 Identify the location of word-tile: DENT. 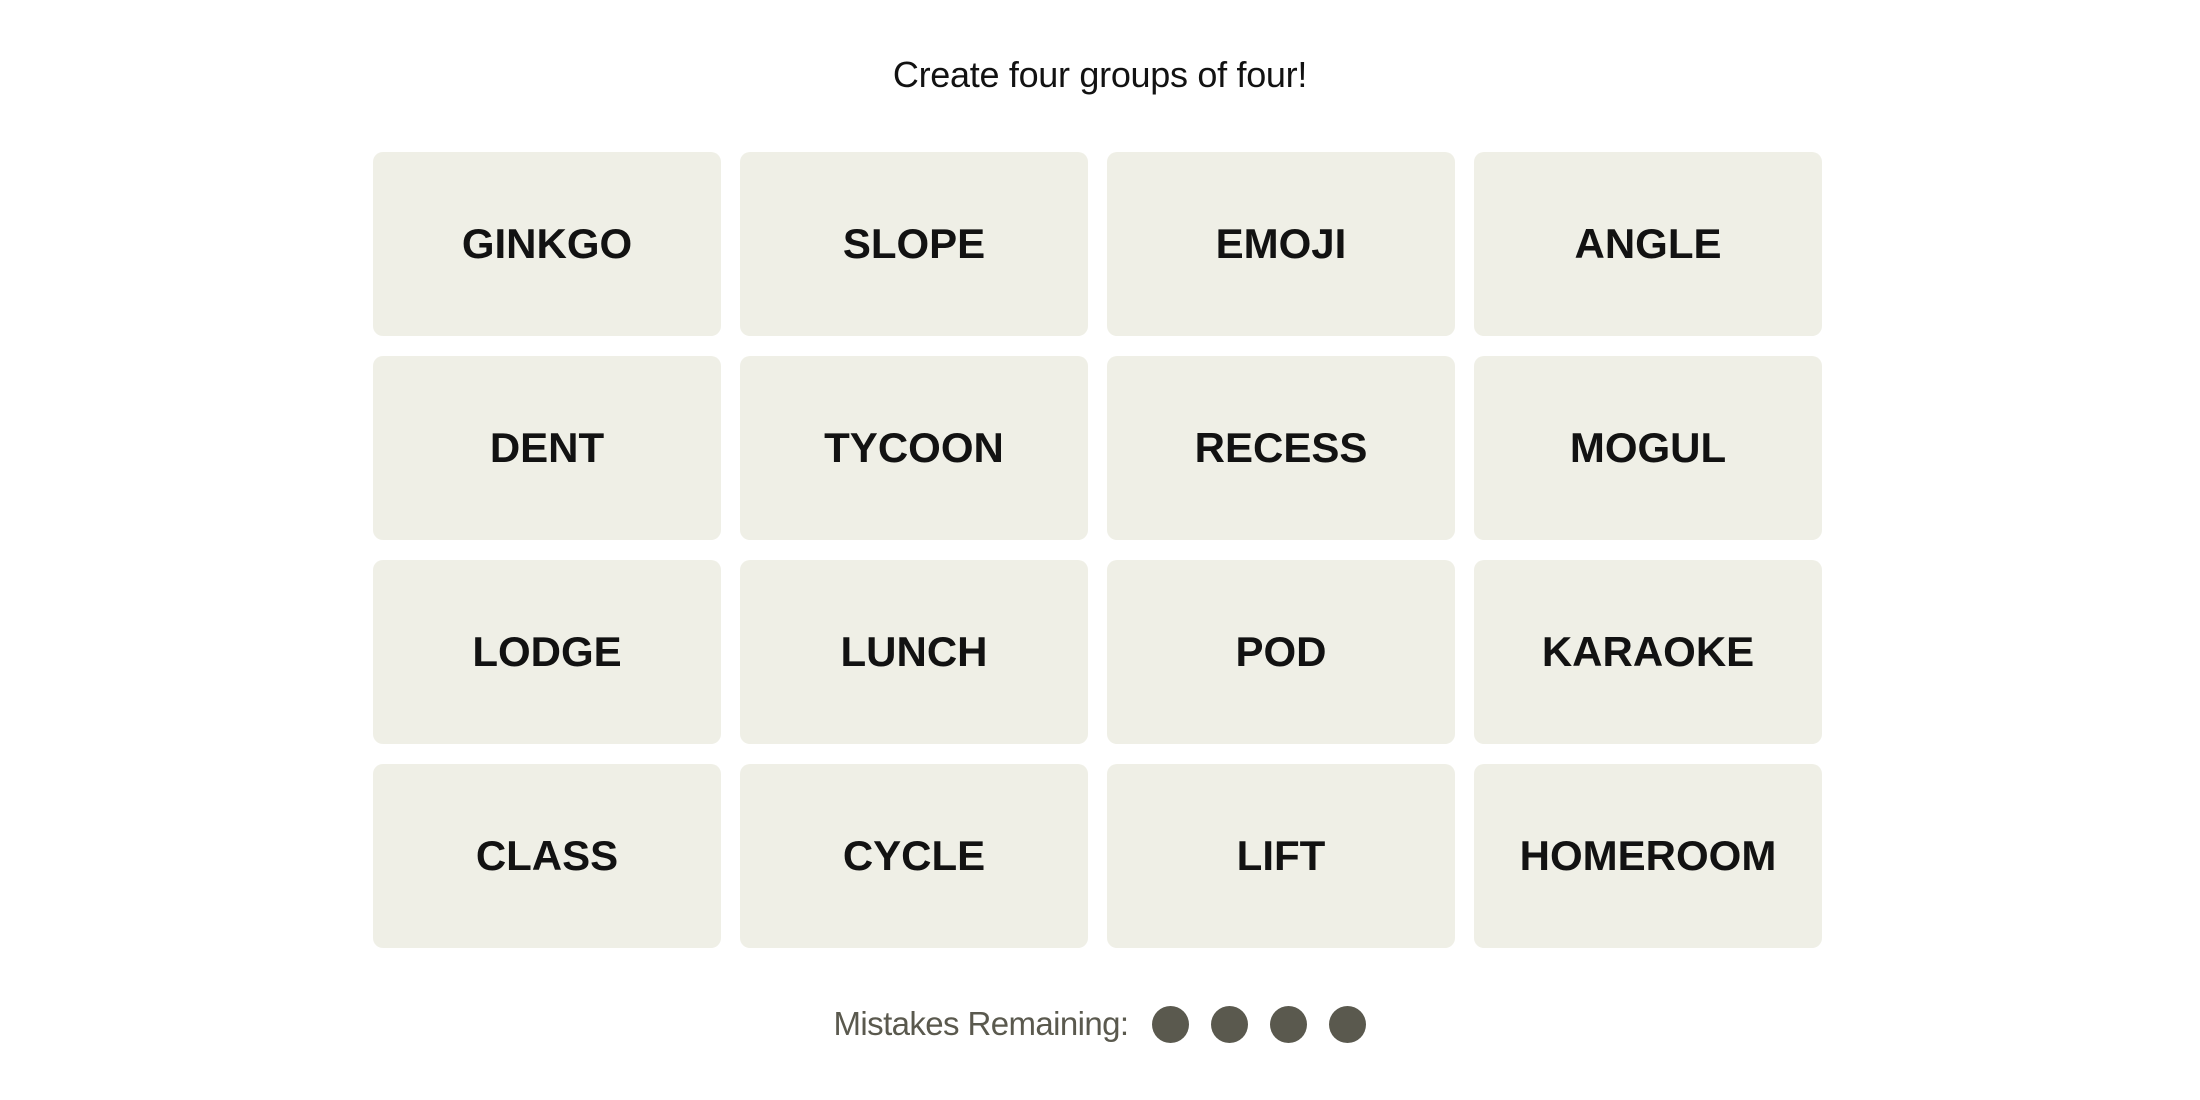
(547, 448).